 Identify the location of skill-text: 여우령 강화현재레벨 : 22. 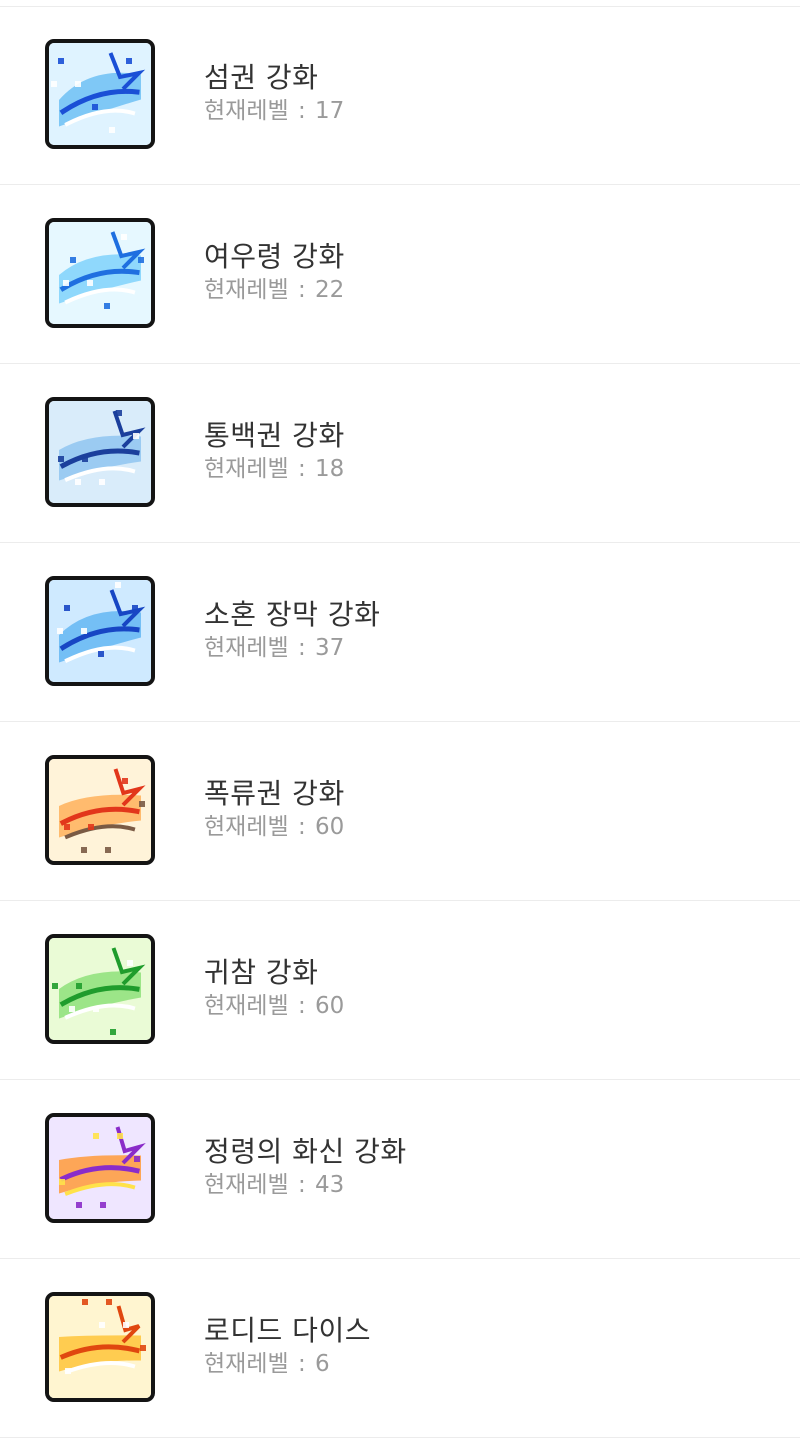
(274, 272).